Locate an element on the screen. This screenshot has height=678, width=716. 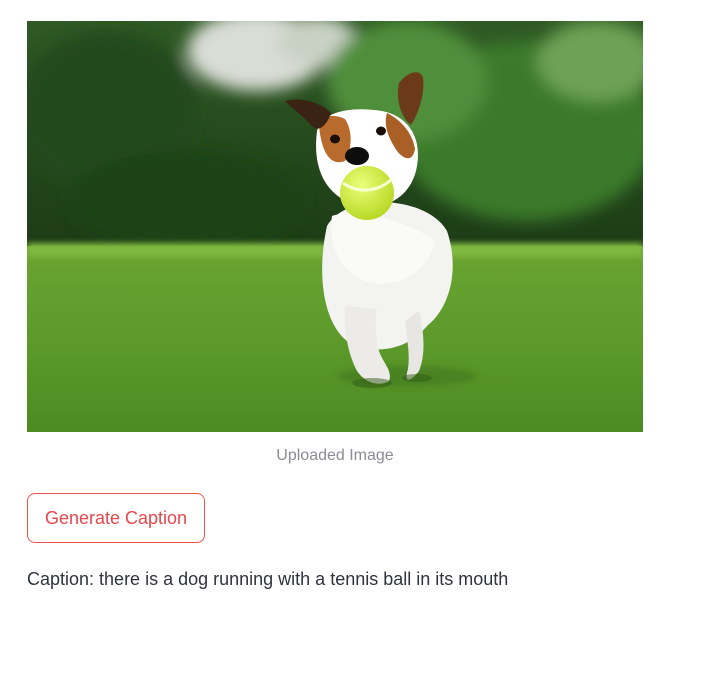
image-caption: Uploaded Image is located at coordinates (335, 455).